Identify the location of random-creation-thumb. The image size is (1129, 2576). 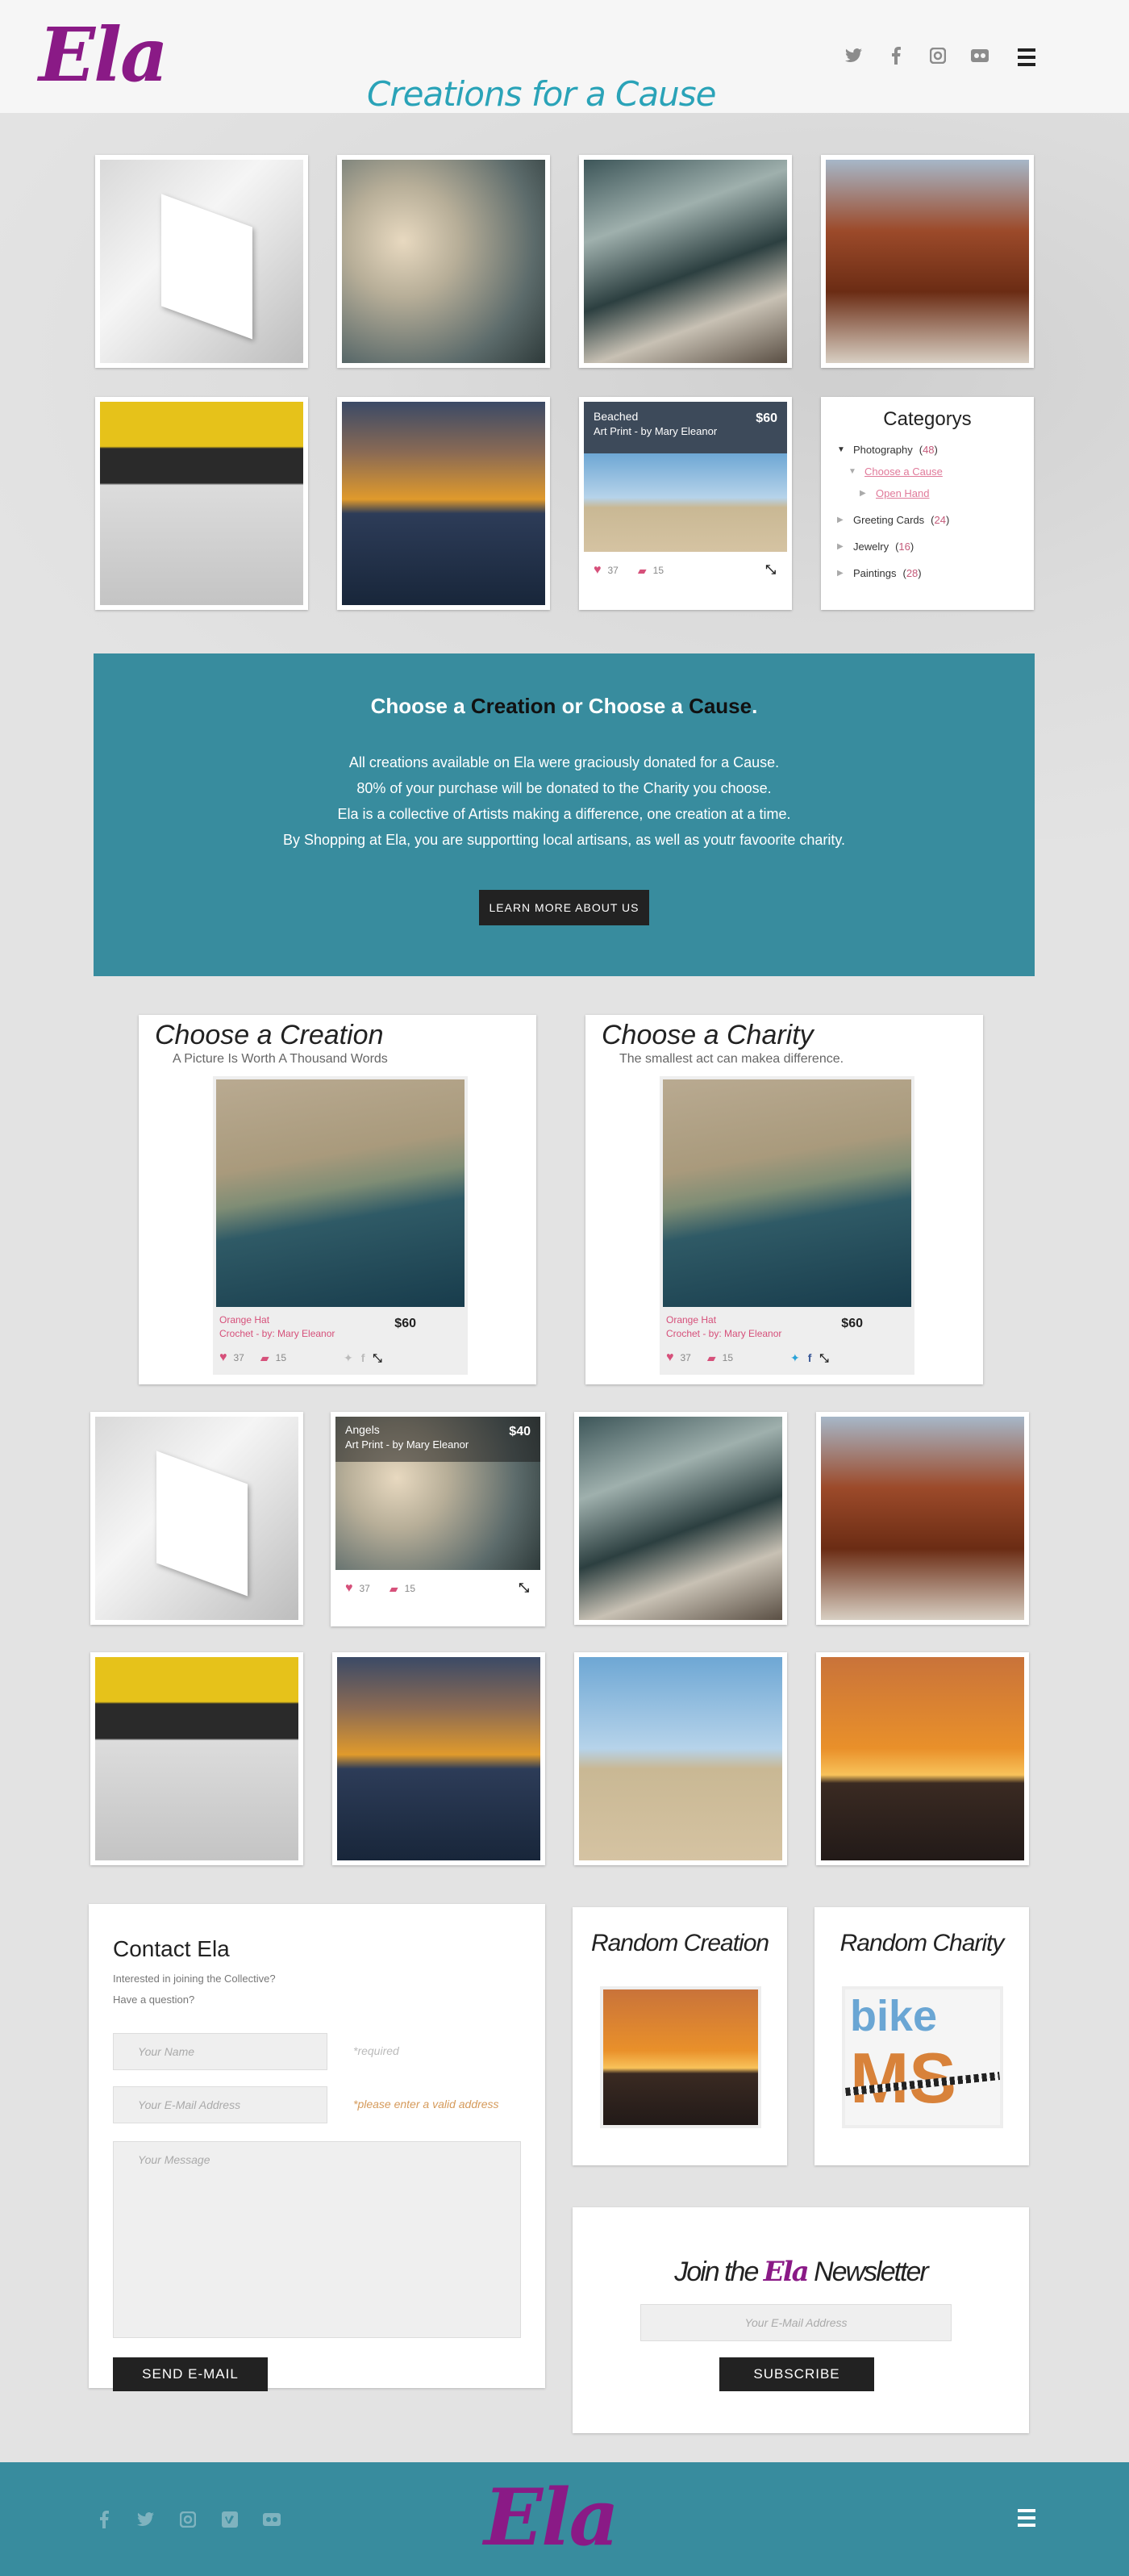
(680, 2057).